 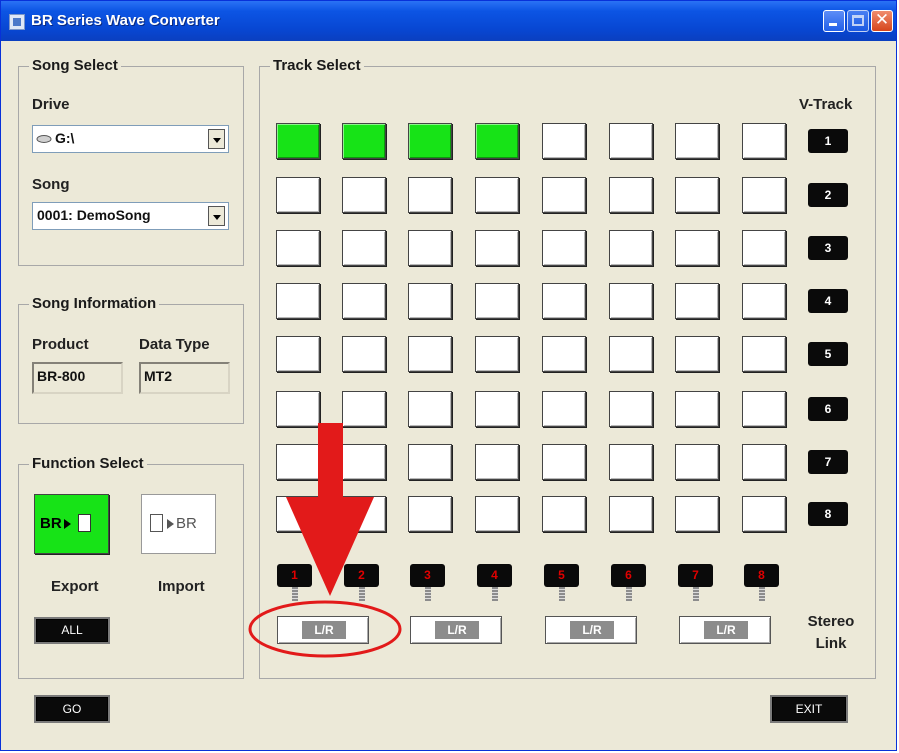 What do you see at coordinates (697, 248) in the screenshot?
I see `track-button-v3-t7` at bounding box center [697, 248].